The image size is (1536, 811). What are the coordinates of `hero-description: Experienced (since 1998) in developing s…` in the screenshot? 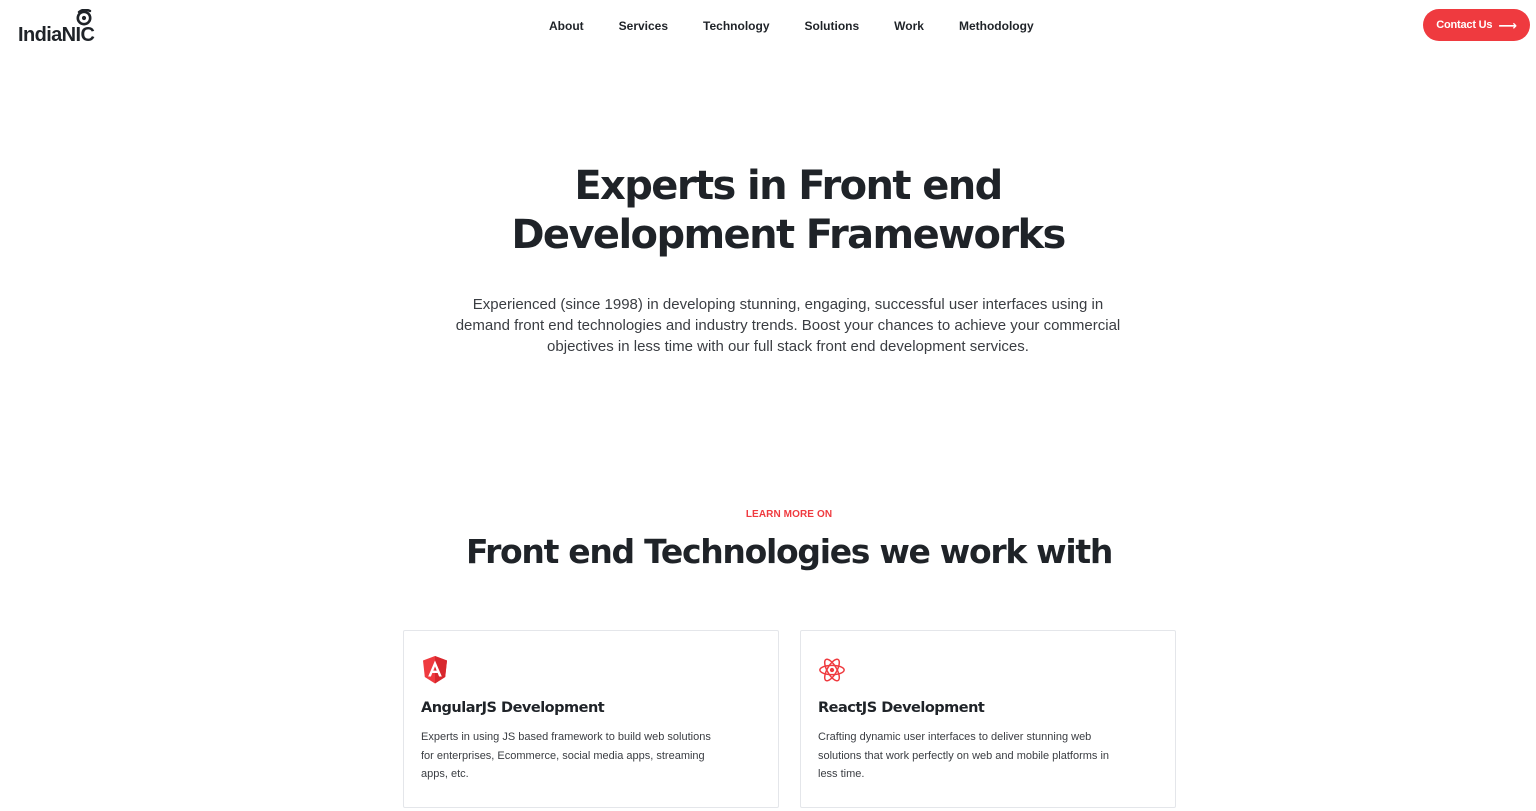 It's located at (788, 325).